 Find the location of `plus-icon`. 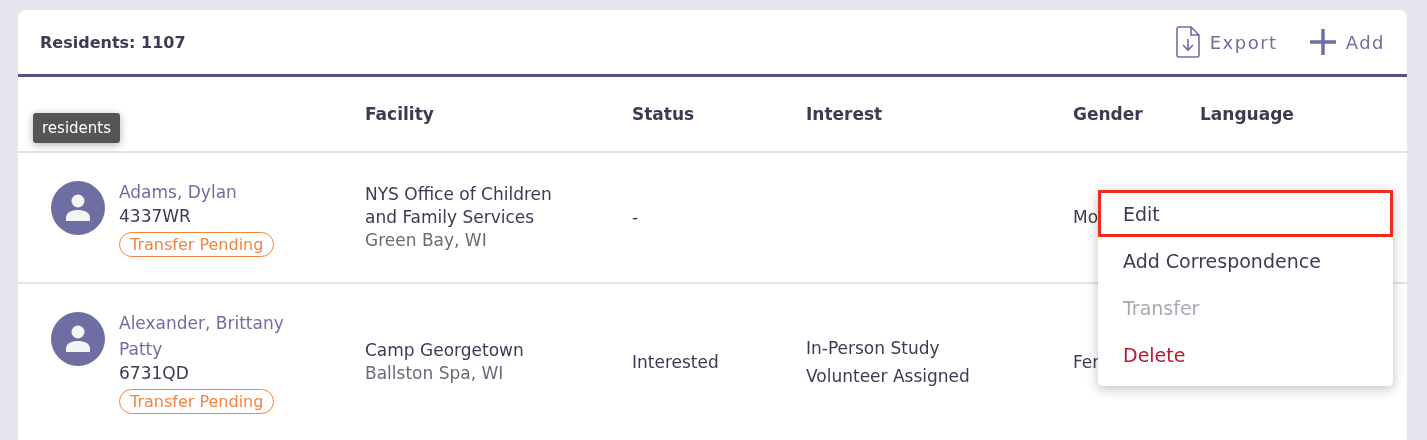

plus-icon is located at coordinates (1322, 42).